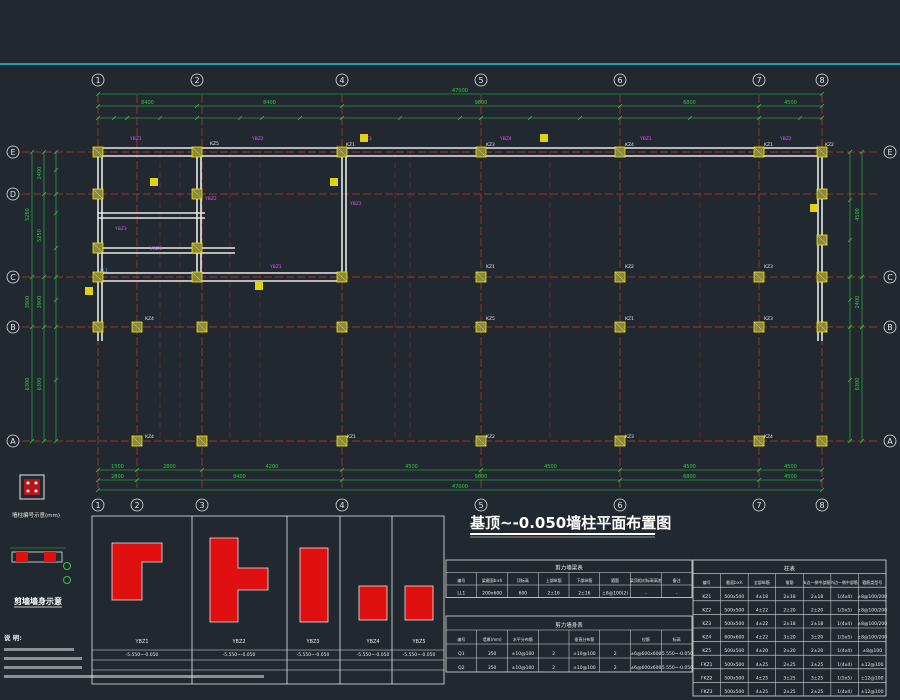  What do you see at coordinates (13, 194) in the screenshot?
I see `axis-bubble-left-label: D` at bounding box center [13, 194].